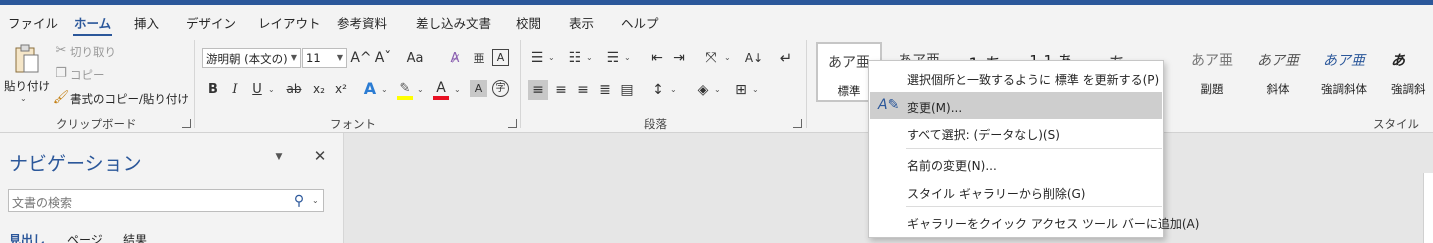 Image resolution: width=1433 pixels, height=243 pixels. I want to click on paste-button-label: 貼り付け, so click(27, 86).